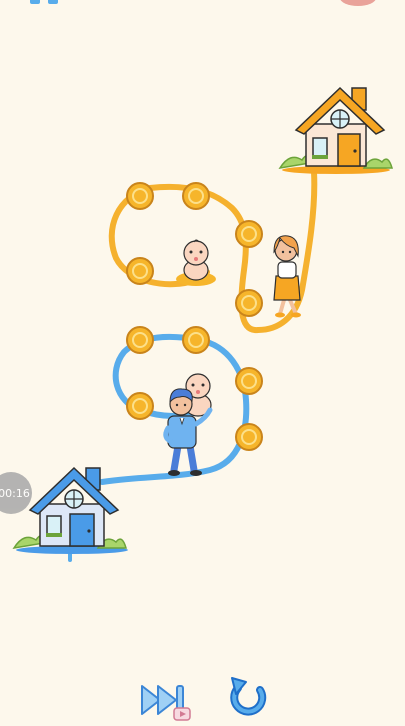  I want to click on skip-level-button, so click(165, 700).